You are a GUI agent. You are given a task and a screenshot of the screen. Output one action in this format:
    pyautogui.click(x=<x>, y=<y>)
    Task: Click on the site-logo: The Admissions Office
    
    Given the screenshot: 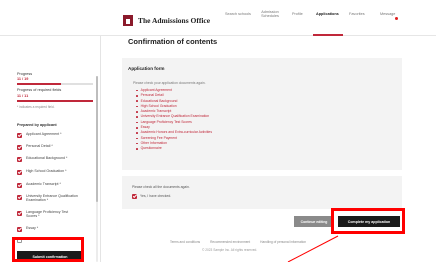 What is the action you would take?
    pyautogui.click(x=166, y=20)
    